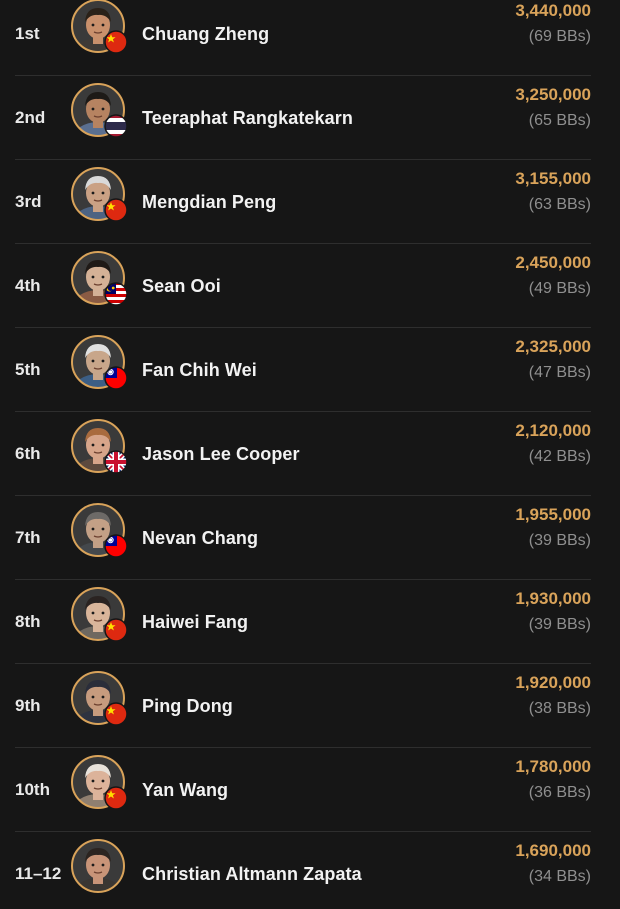 Image resolution: width=620 pixels, height=909 pixels. Describe the element at coordinates (310, 202) in the screenshot. I see `player-row: 3rd Mengdian Peng 3,155,000 (63 BBs)` at that location.